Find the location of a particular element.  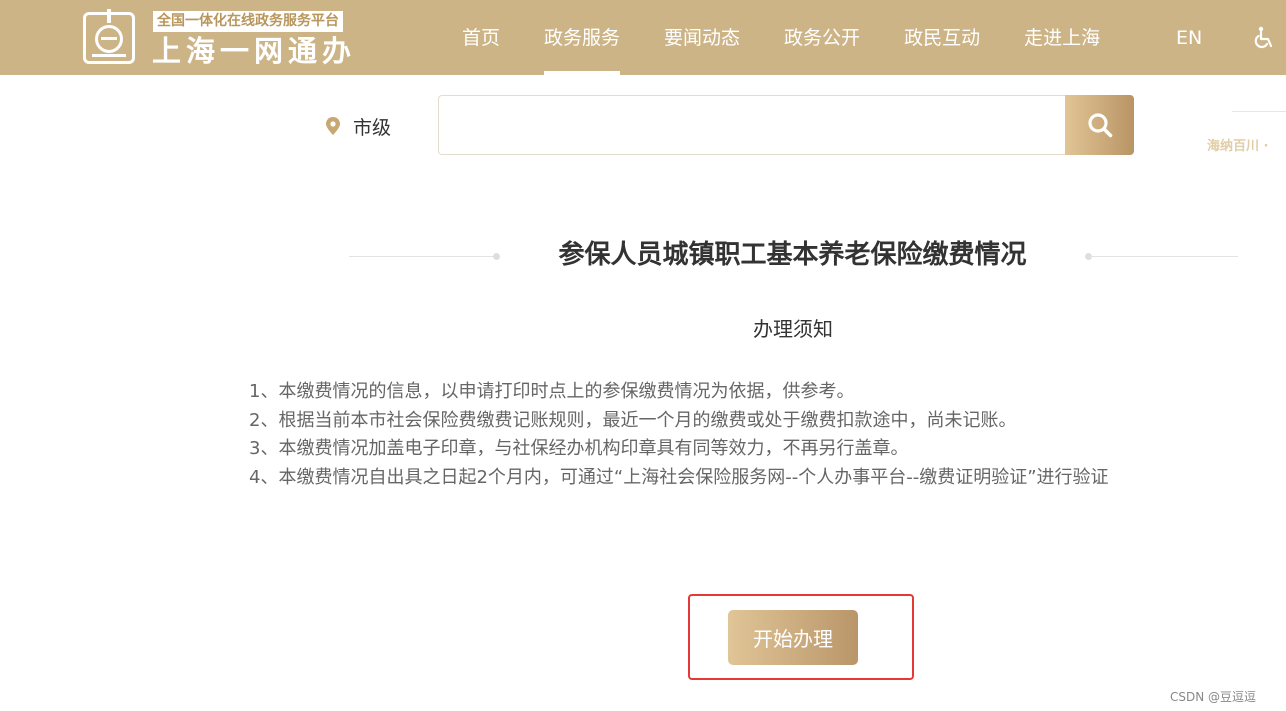

logo-name: 上海一网通办 is located at coordinates (254, 51).